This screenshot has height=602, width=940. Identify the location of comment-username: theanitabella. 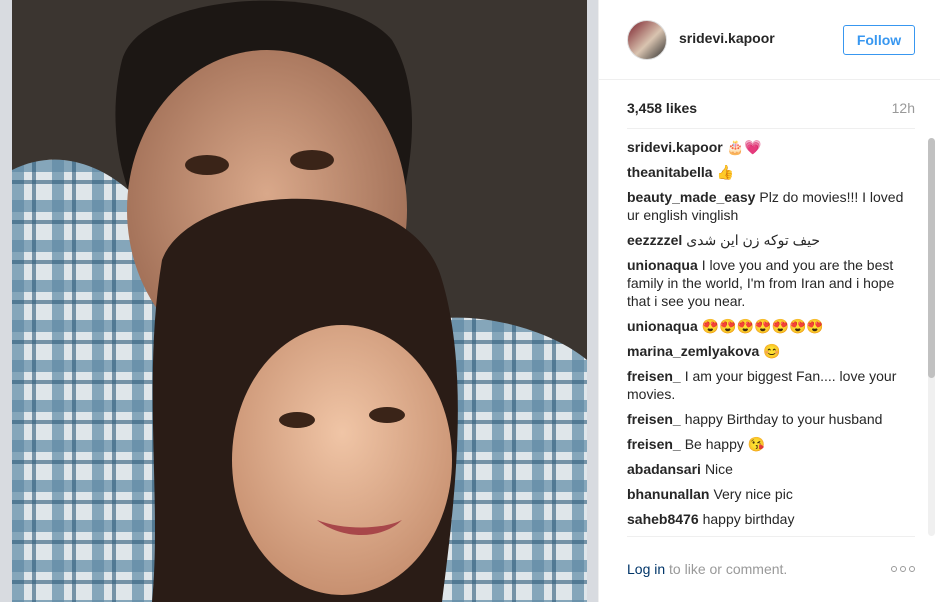
(670, 172).